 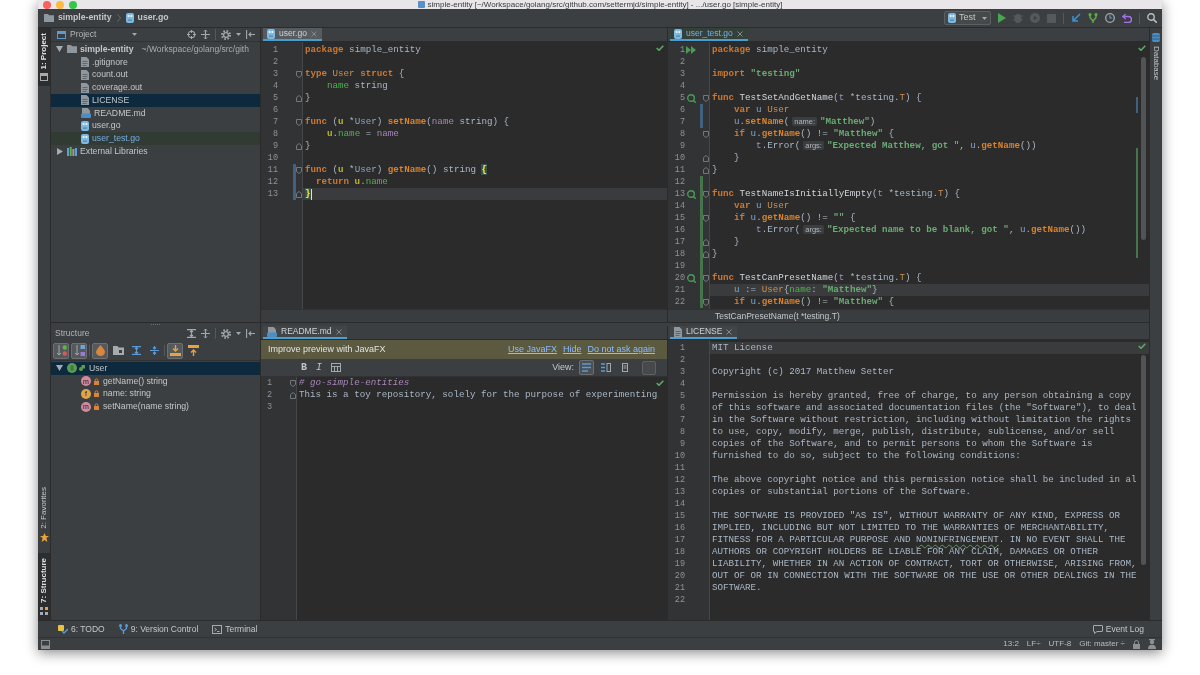 I want to click on tool-window-button: Database, so click(x=1156, y=57).